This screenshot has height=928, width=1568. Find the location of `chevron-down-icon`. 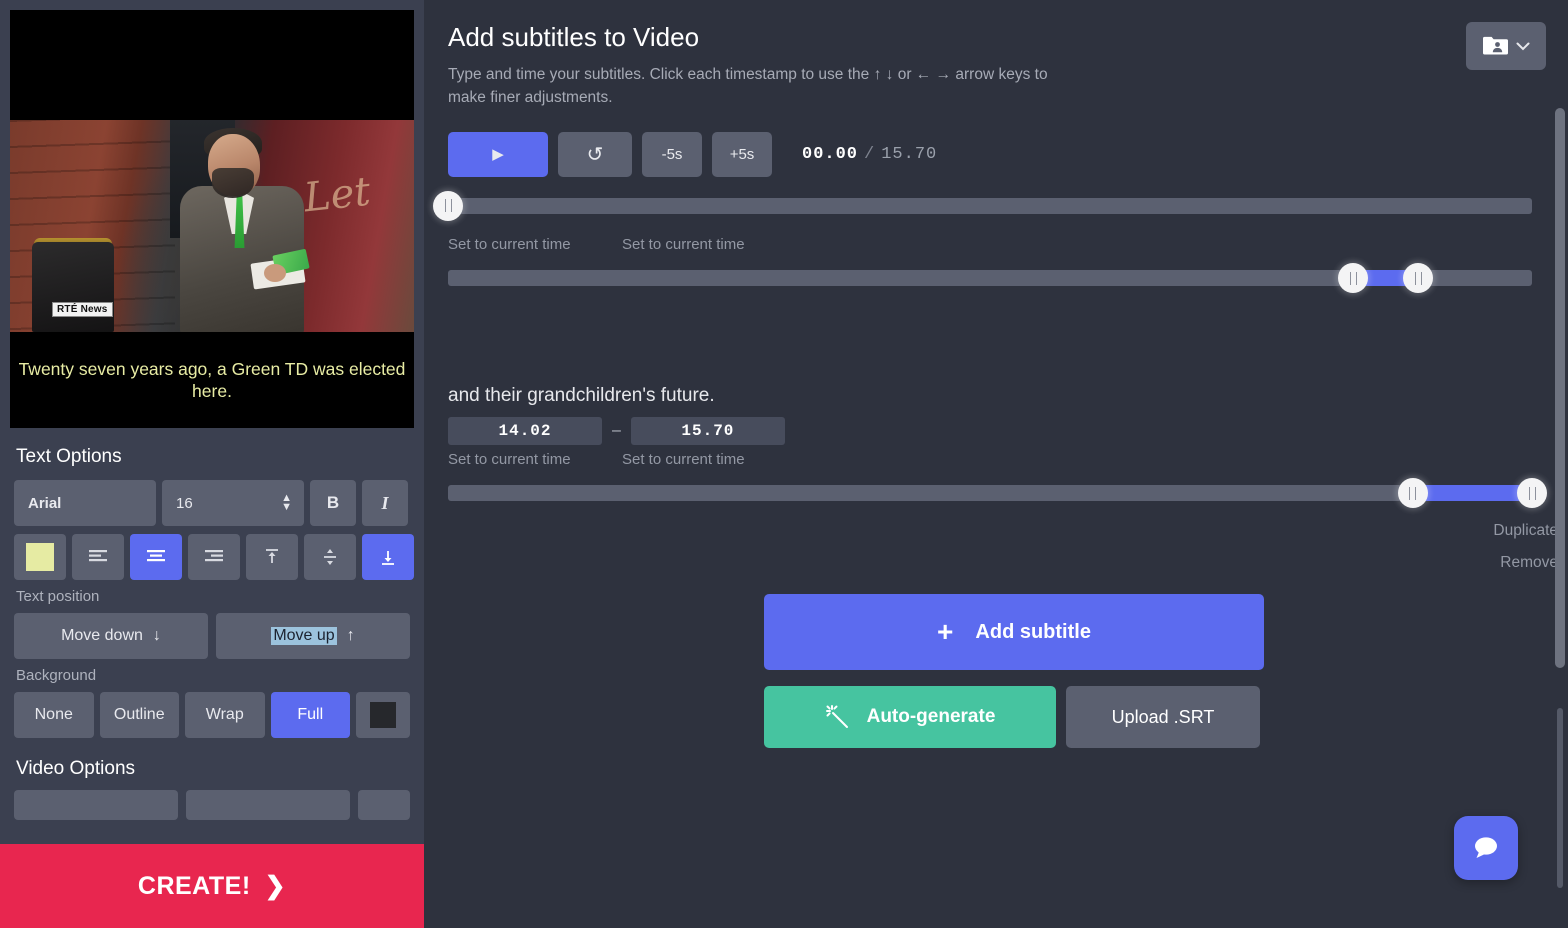

chevron-down-icon is located at coordinates (1523, 46).